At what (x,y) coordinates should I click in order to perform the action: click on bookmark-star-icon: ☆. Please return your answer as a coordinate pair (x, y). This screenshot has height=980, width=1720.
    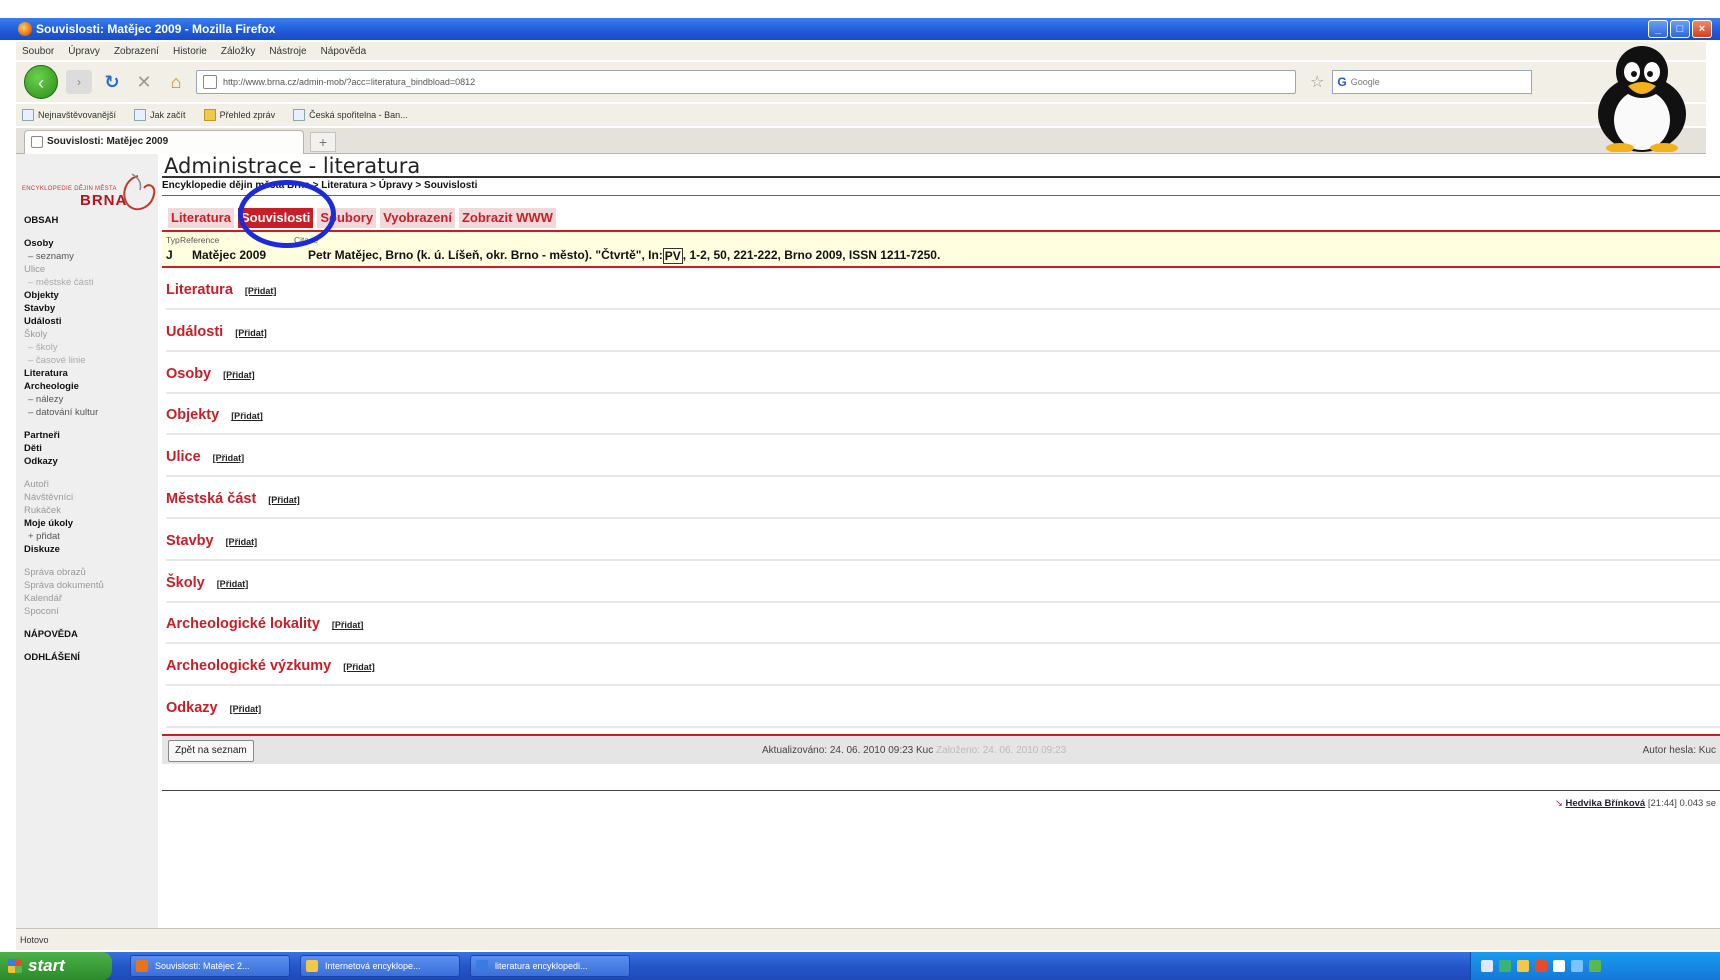
    Looking at the image, I should click on (1317, 82).